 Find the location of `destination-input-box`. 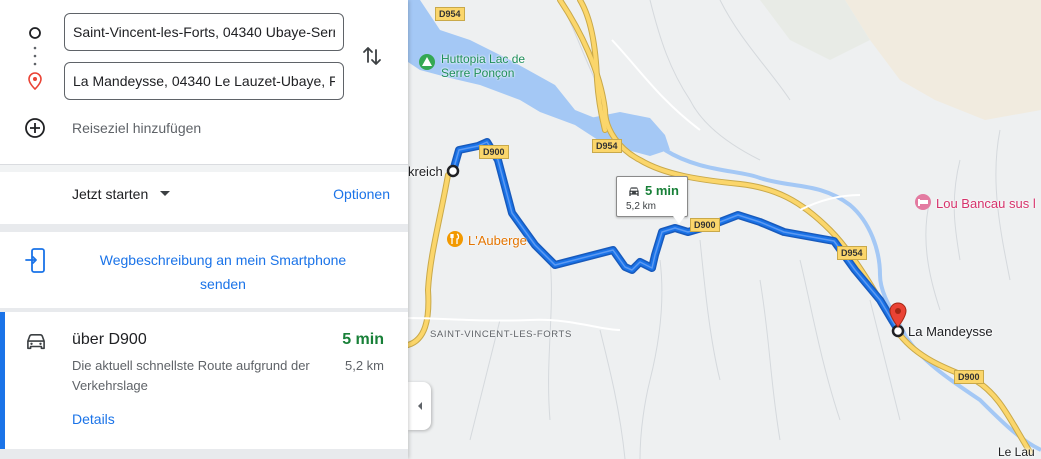

destination-input-box is located at coordinates (204, 81).